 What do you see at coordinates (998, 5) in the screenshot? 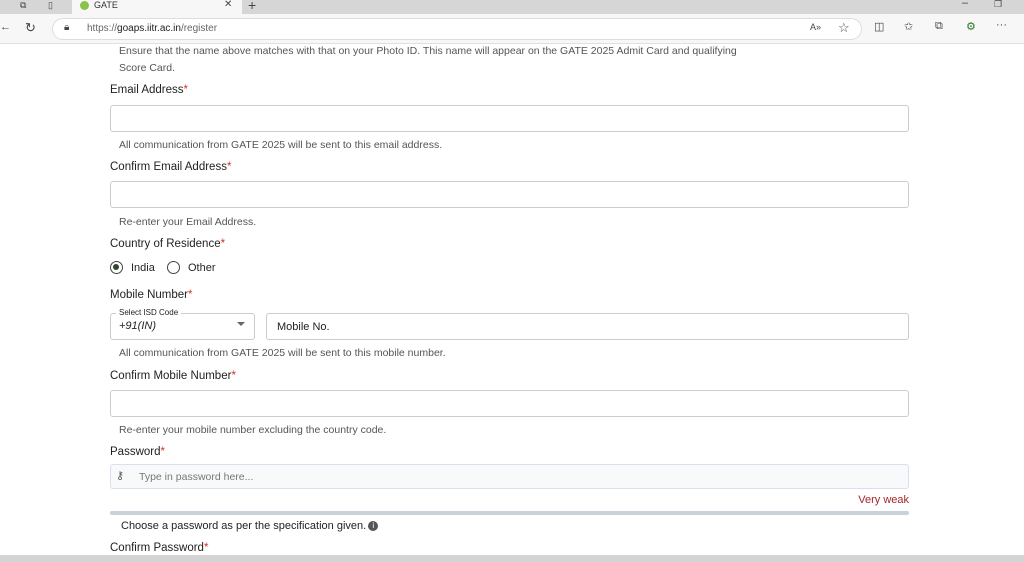
I see `restore-icon: ❐` at bounding box center [998, 5].